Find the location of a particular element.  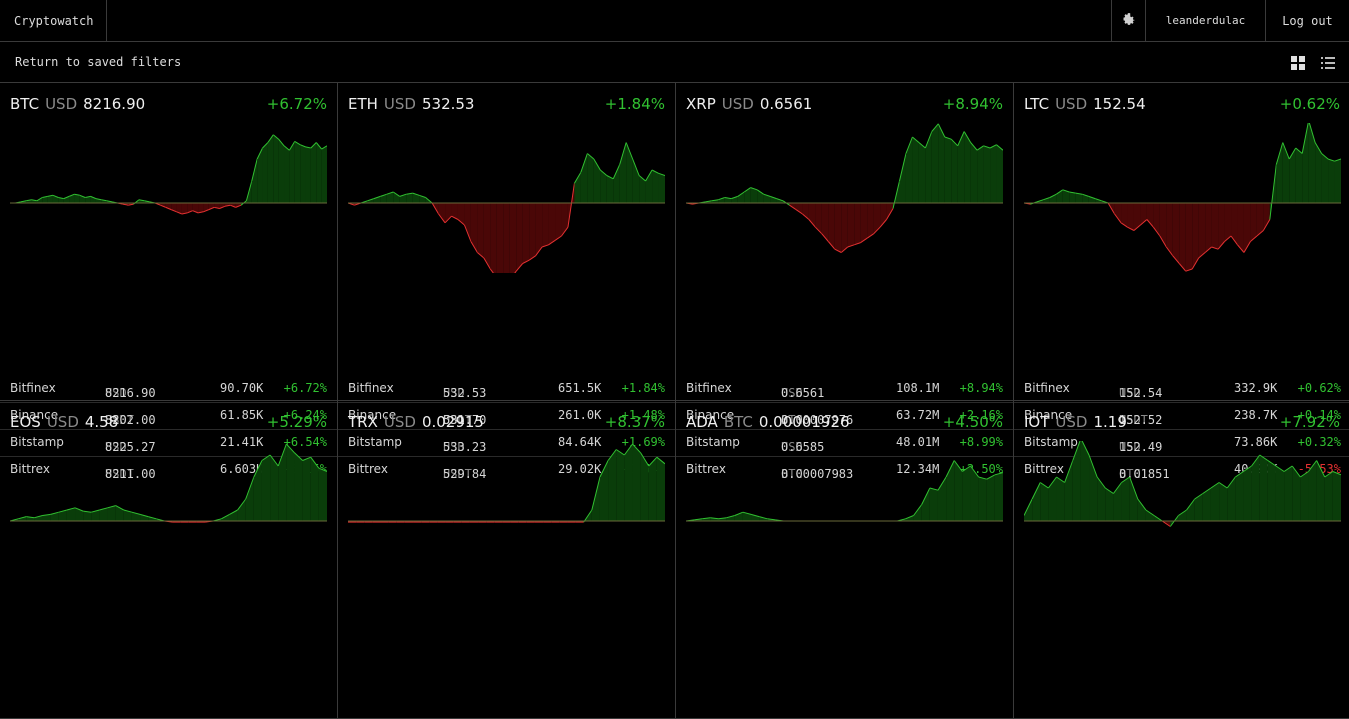

asset-price: 532.53 is located at coordinates (448, 104).